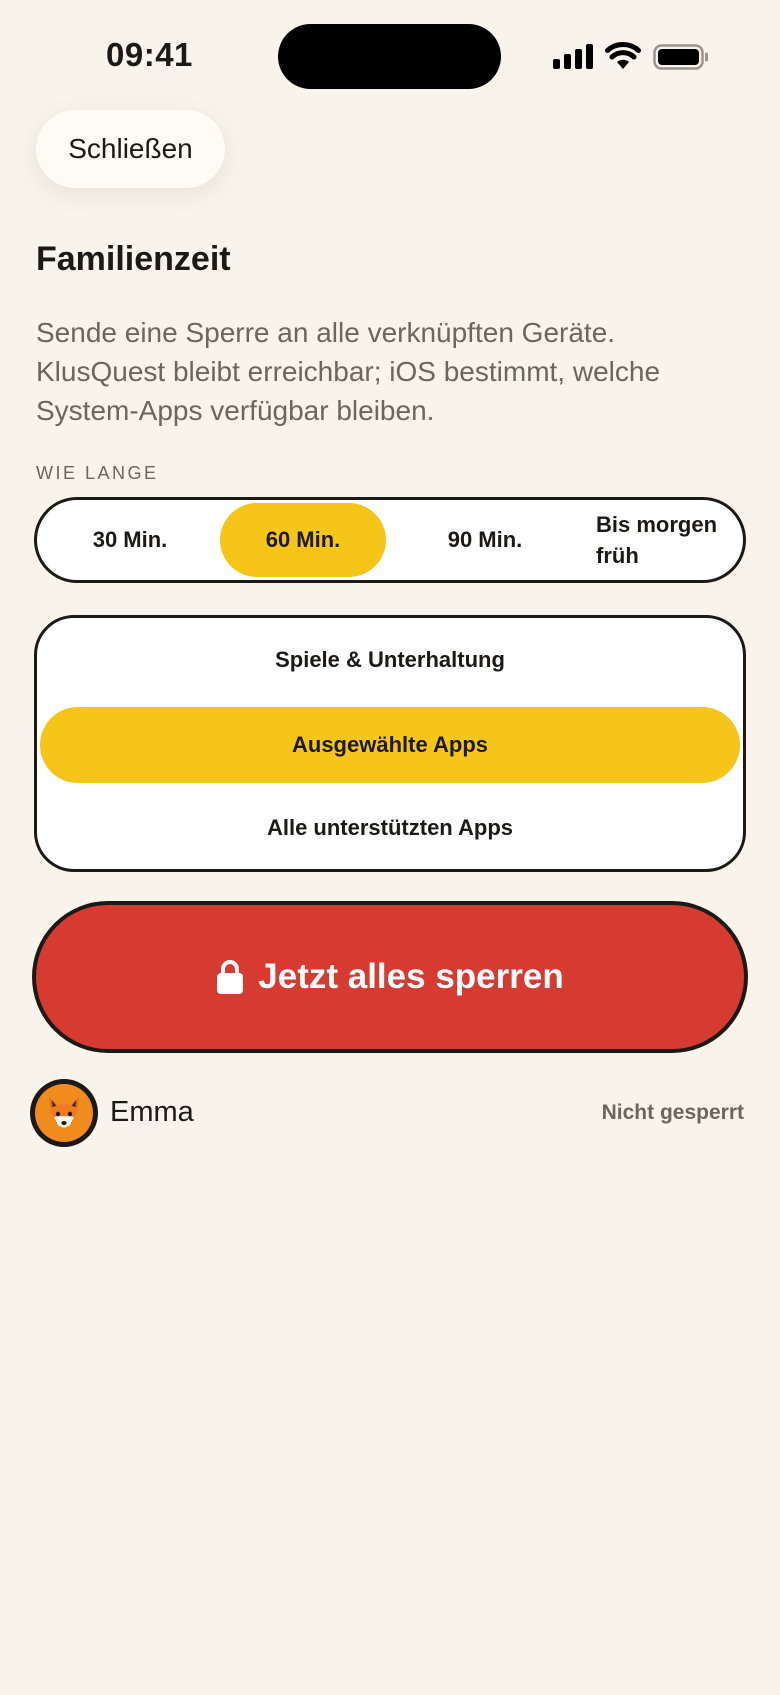 This screenshot has width=780, height=1695. I want to click on avatar, so click(64, 1113).